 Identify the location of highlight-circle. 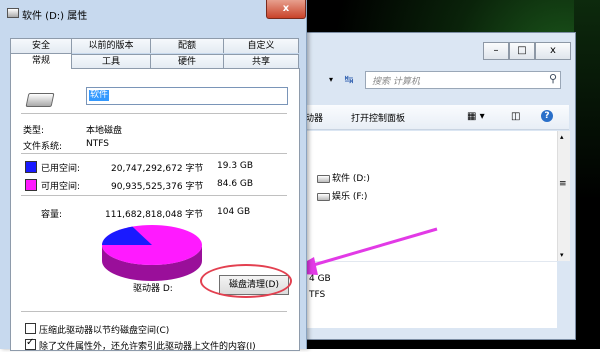
(246, 281).